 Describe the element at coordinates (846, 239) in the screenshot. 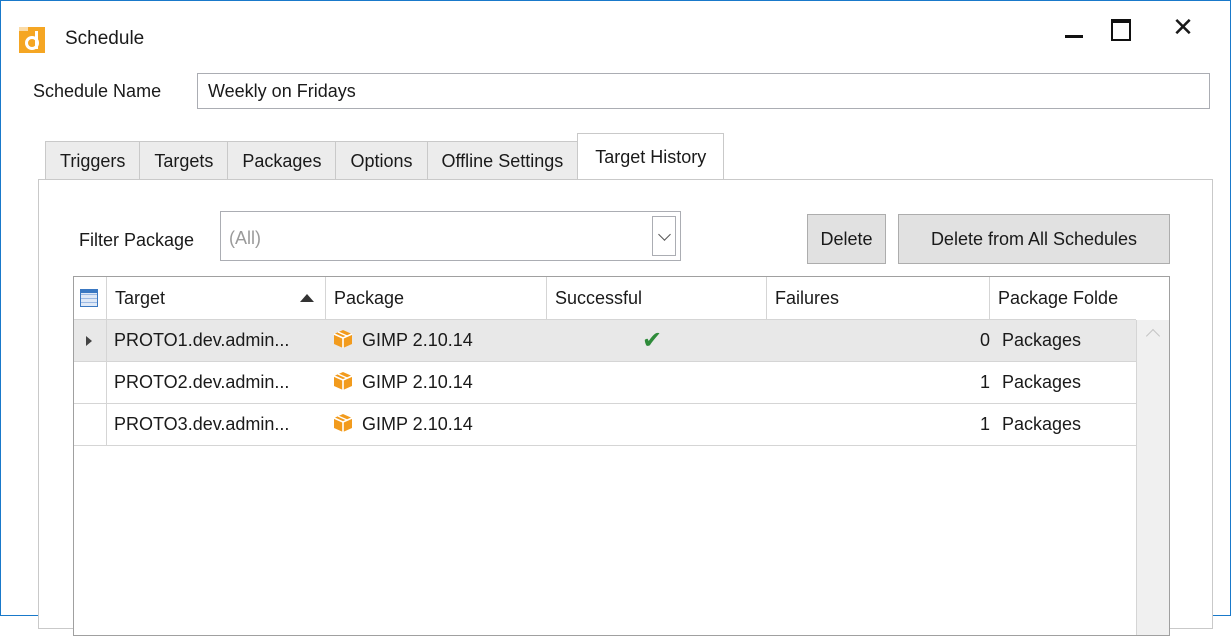

I see `delete-button: Delete` at that location.